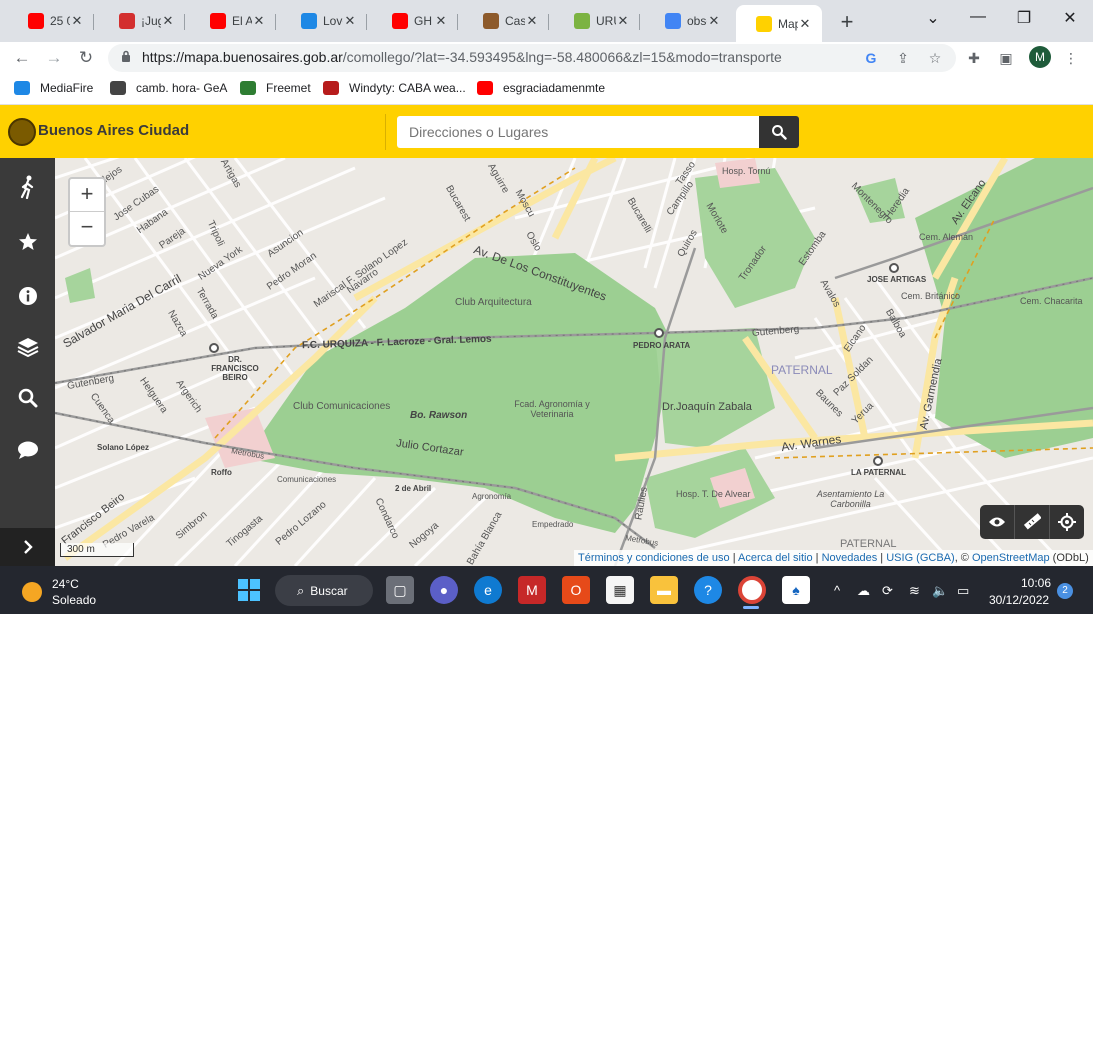 The height and width of the screenshot is (1053, 1093). What do you see at coordinates (752, 590) in the screenshot?
I see `chrome-icon` at bounding box center [752, 590].